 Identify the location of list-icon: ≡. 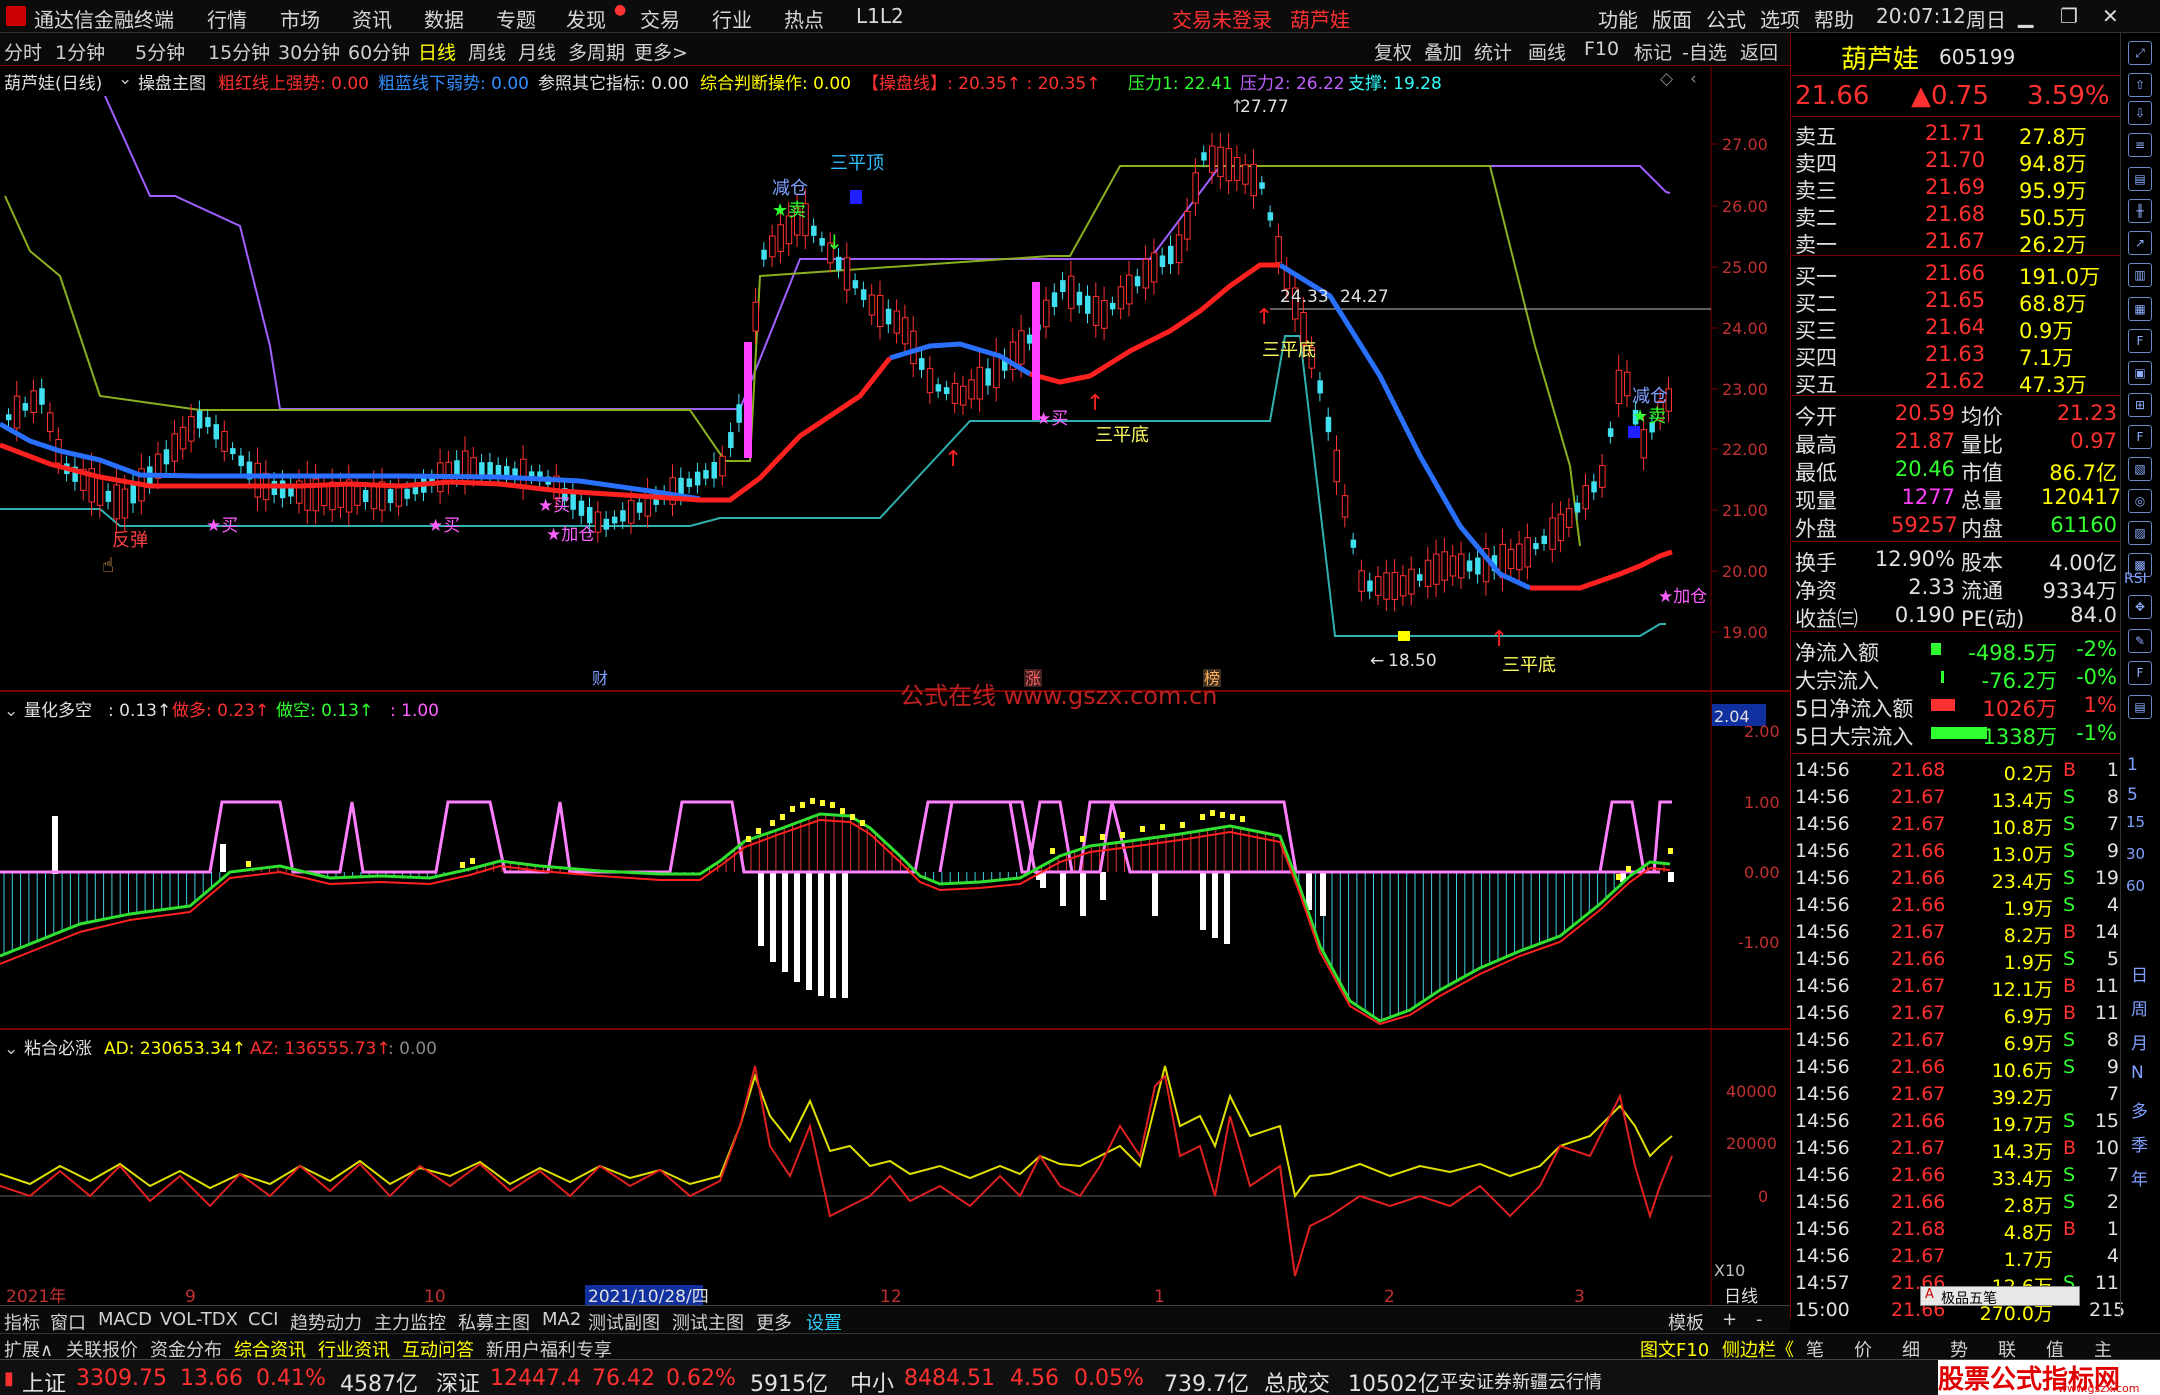
(2140, 145).